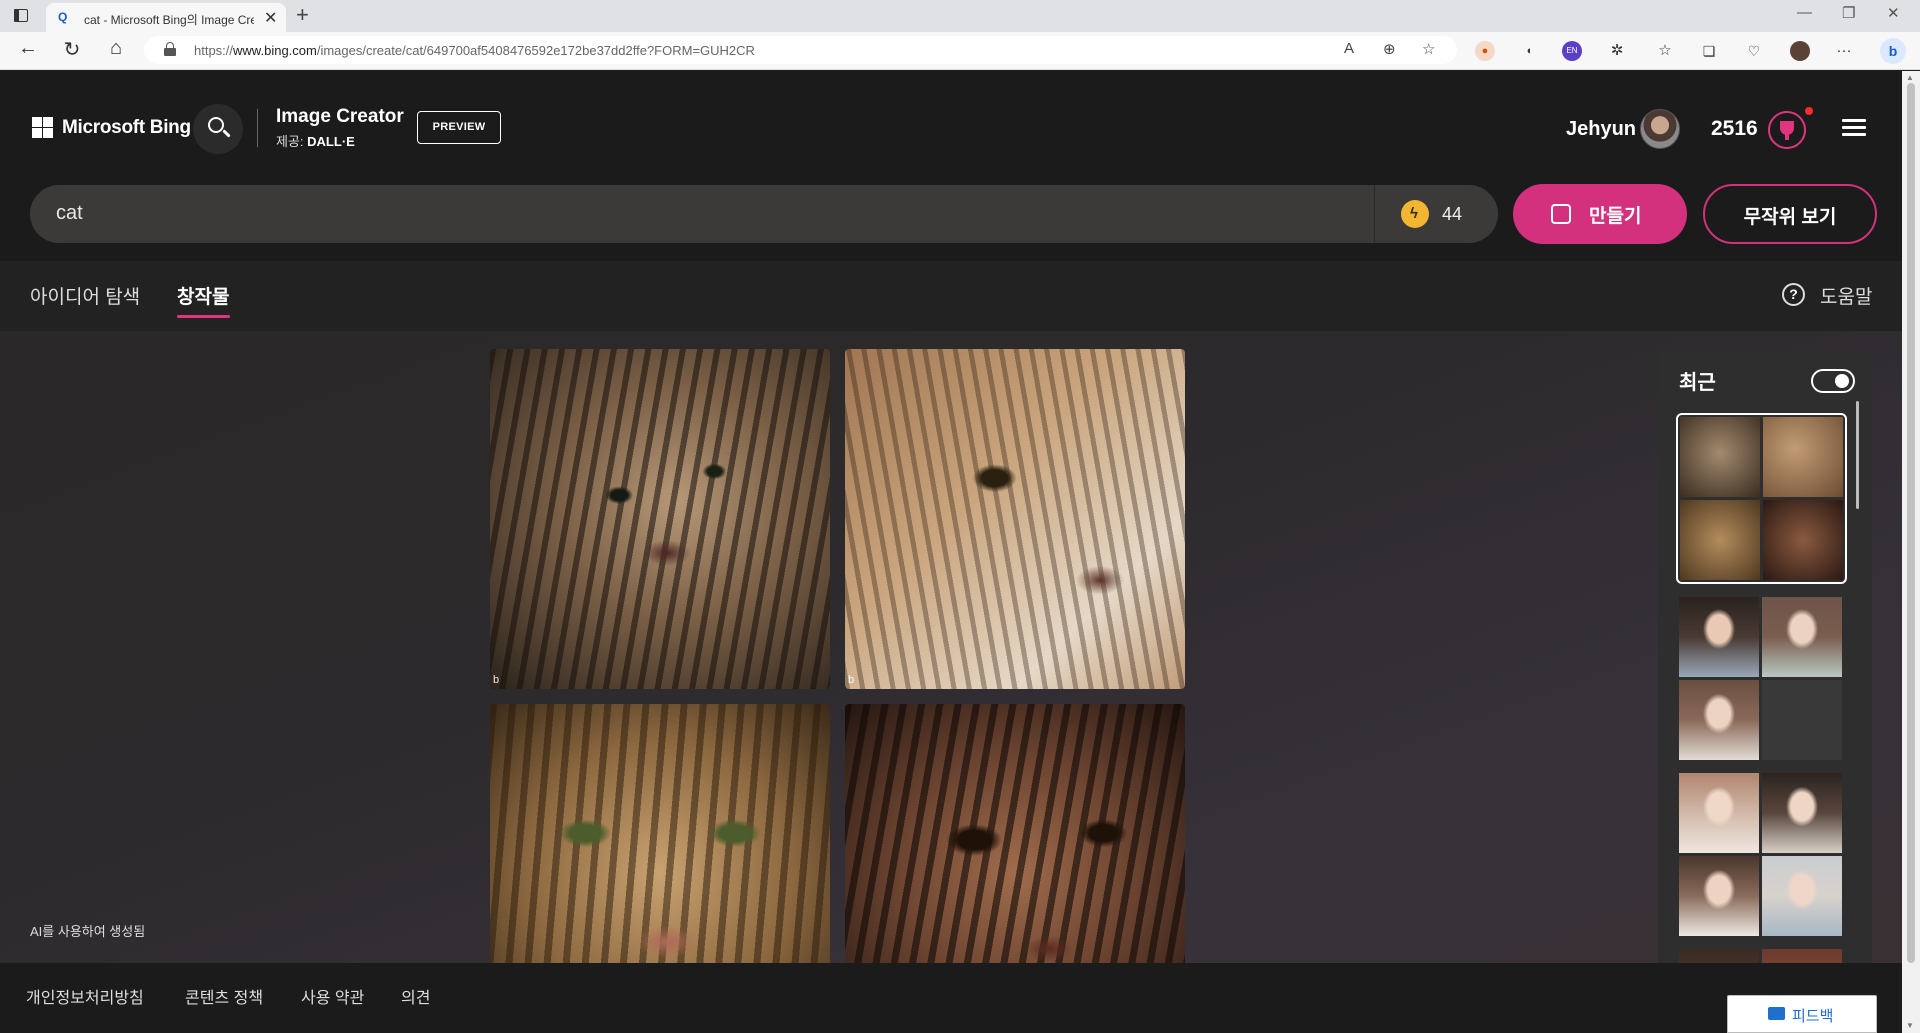 The width and height of the screenshot is (1920, 1033). I want to click on rewards-points: 2516, so click(1734, 129).